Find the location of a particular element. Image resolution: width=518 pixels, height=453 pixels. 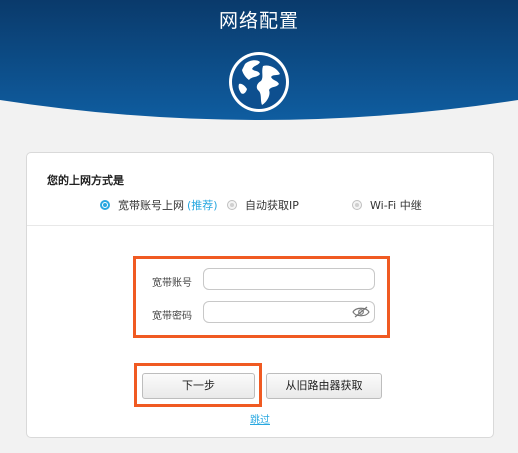

option-pppoe: 宽带账号上网 (推荐) is located at coordinates (159, 205).